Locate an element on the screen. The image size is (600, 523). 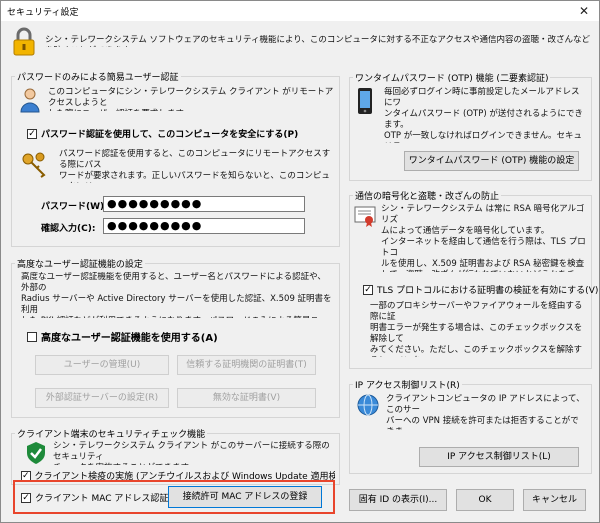
mac-auth-checkbox-label: クライアント MAC アドレス認証 is located at coordinates (102, 499).